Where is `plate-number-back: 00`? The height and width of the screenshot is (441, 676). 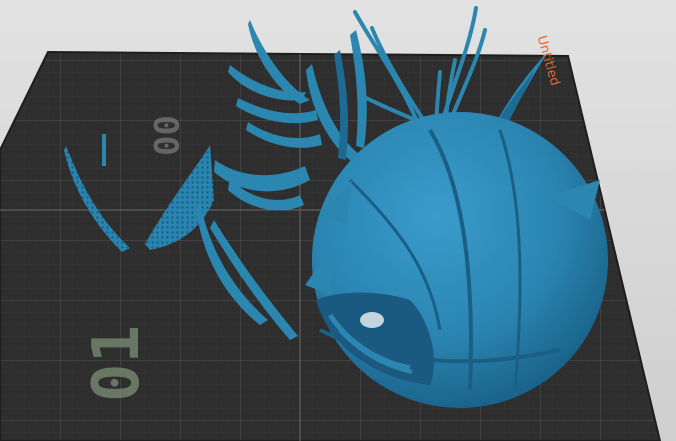
plate-number-back: 00 is located at coordinates (165, 135).